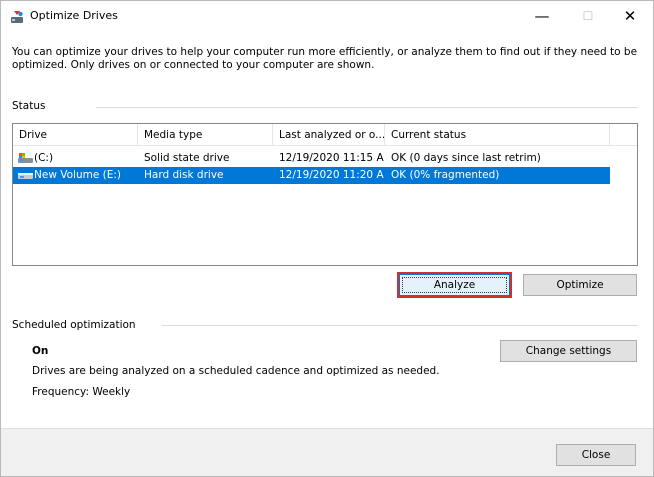 The image size is (654, 477). Describe the element at coordinates (445, 175) in the screenshot. I see `current-status: OK (0% fragmented)` at that location.